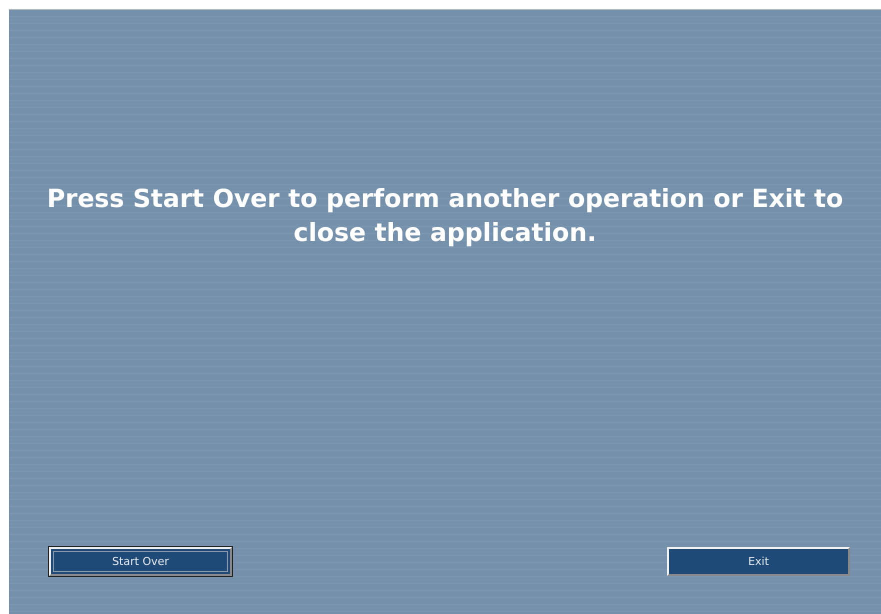  What do you see at coordinates (758, 561) in the screenshot?
I see `button: Exit` at bounding box center [758, 561].